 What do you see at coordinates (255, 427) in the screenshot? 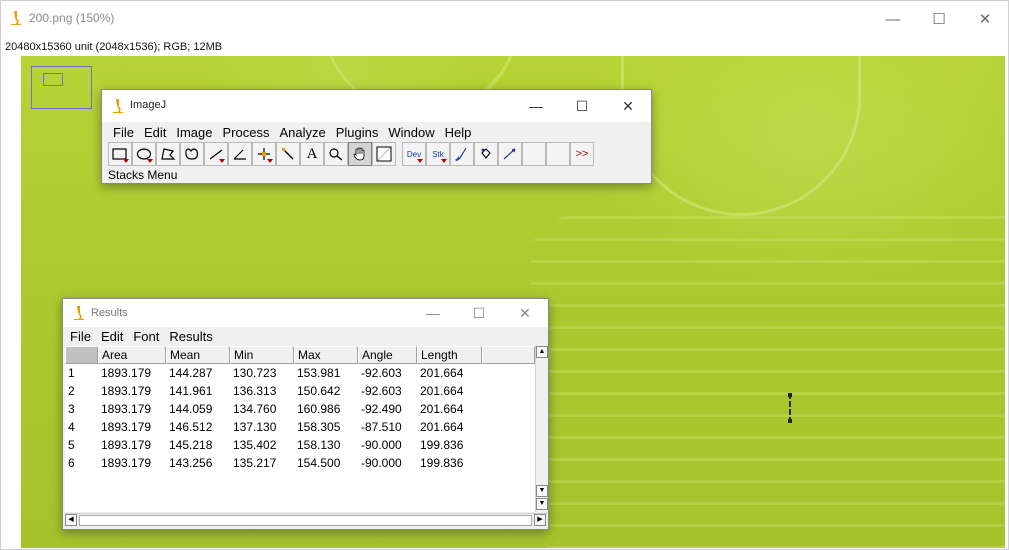
I see `table-cell: 137.130` at bounding box center [255, 427].